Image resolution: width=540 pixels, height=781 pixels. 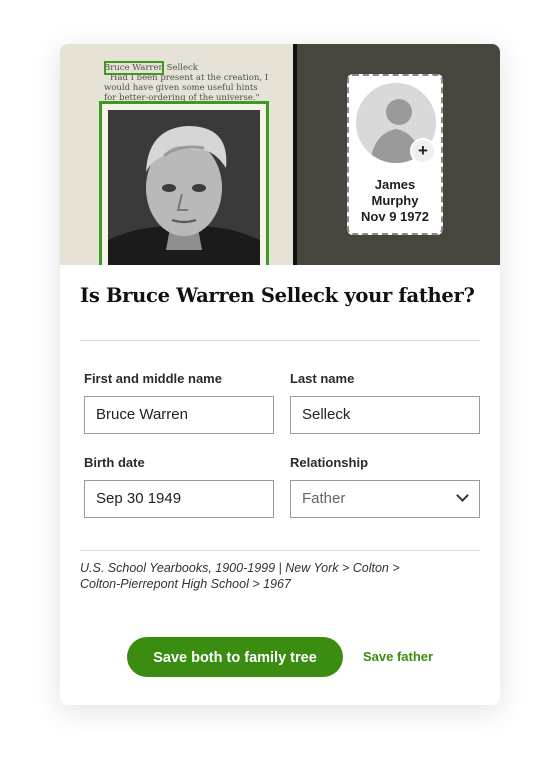 I want to click on portrait-drawing, so click(x=184, y=187).